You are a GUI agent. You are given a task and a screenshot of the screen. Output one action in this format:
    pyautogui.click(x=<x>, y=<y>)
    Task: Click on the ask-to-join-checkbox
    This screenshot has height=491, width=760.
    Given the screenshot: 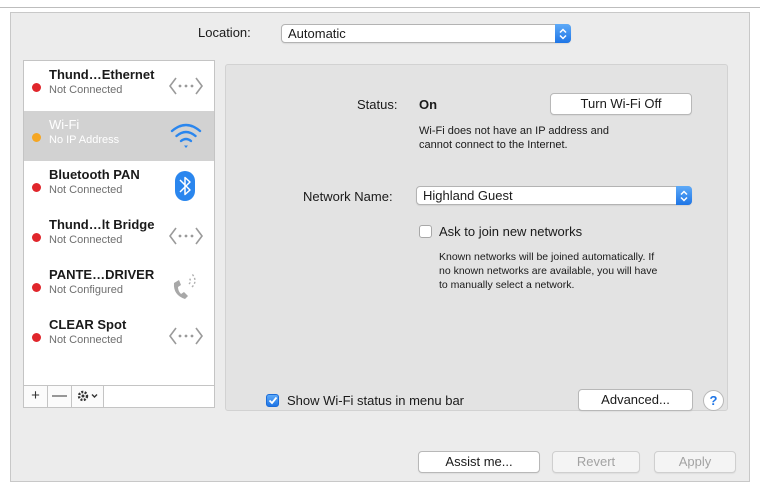 What is the action you would take?
    pyautogui.click(x=425, y=231)
    